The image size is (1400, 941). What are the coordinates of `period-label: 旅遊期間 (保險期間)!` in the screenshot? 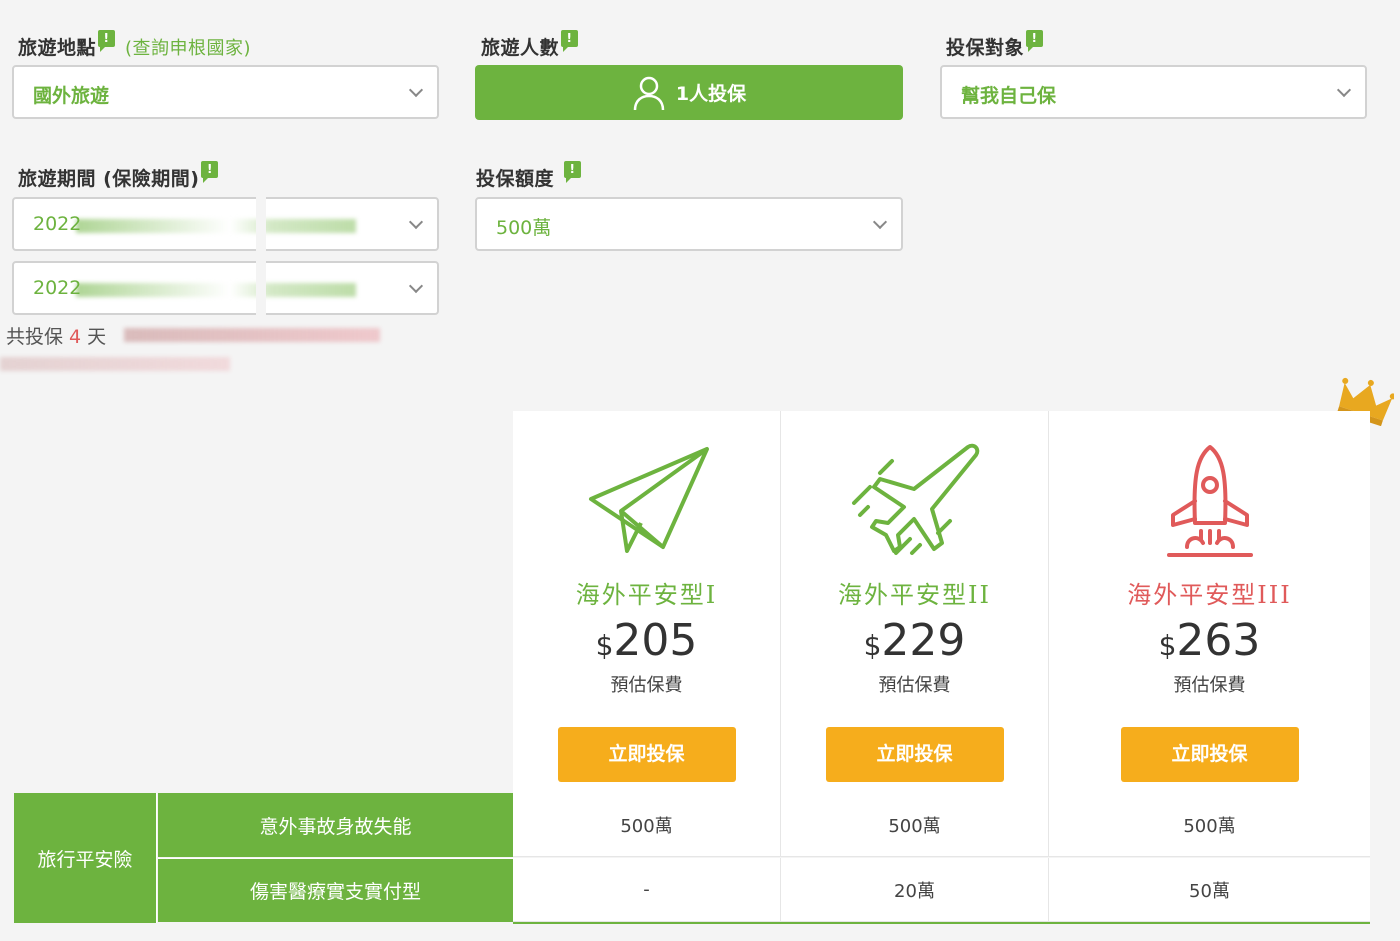 It's located at (118, 176).